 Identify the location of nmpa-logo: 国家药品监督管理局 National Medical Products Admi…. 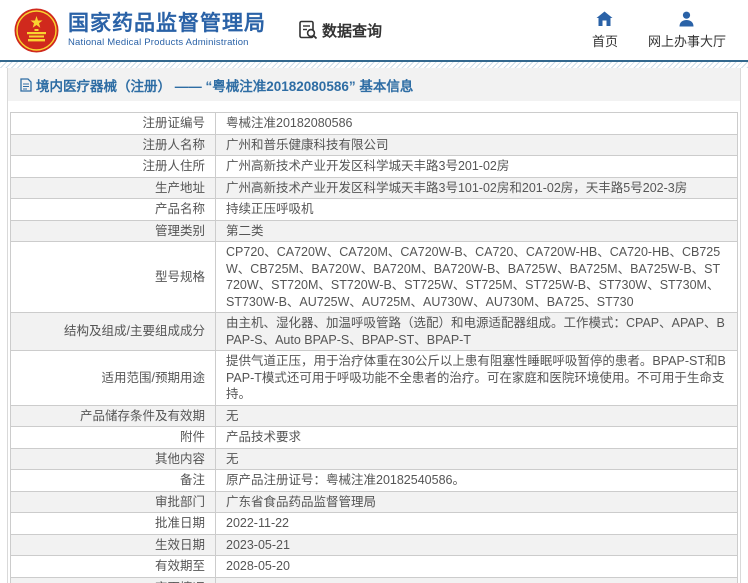
(140, 30).